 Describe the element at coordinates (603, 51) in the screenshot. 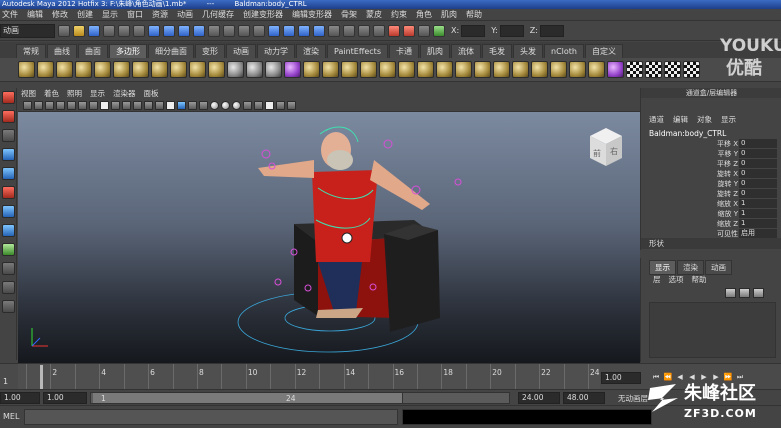

I see `shelf-tab-custom: 自定义` at that location.